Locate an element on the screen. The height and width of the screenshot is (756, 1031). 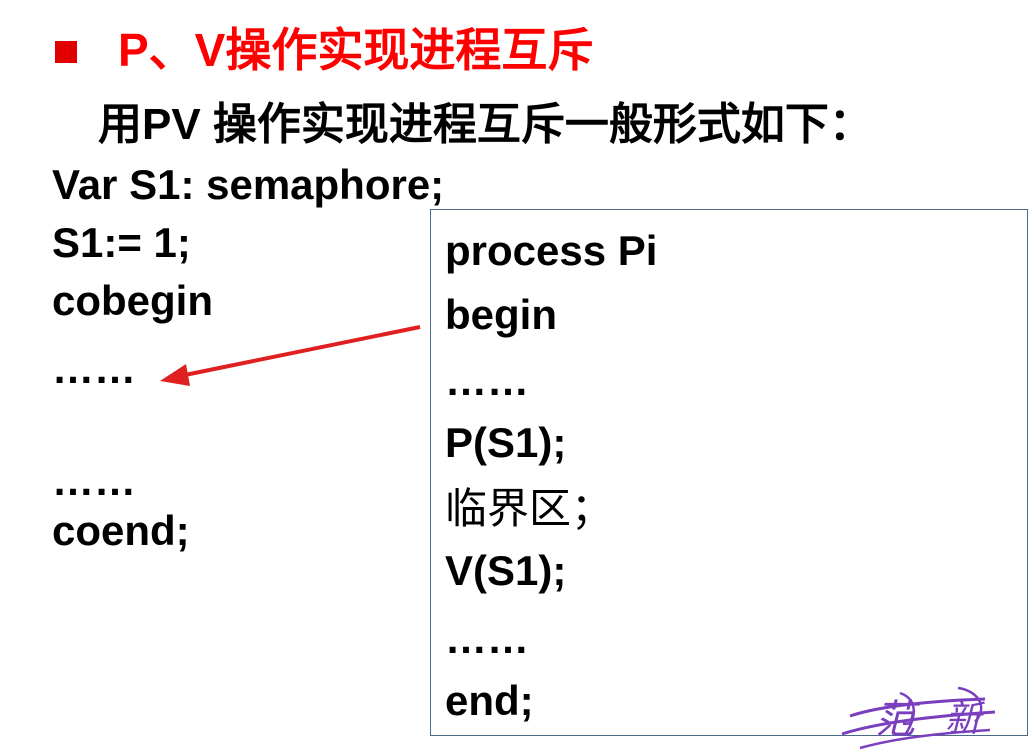
signature-mark: 范 新 is located at coordinates (918, 718).